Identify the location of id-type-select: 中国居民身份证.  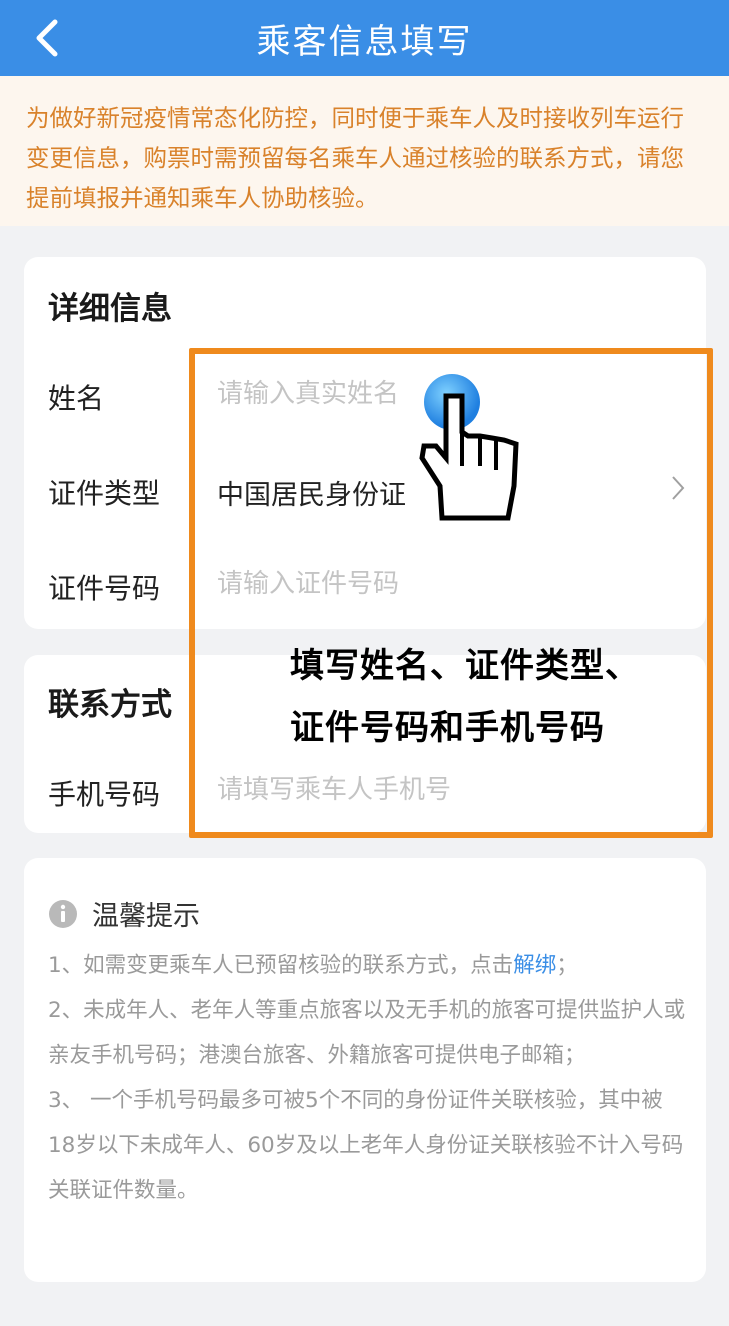
(311, 492).